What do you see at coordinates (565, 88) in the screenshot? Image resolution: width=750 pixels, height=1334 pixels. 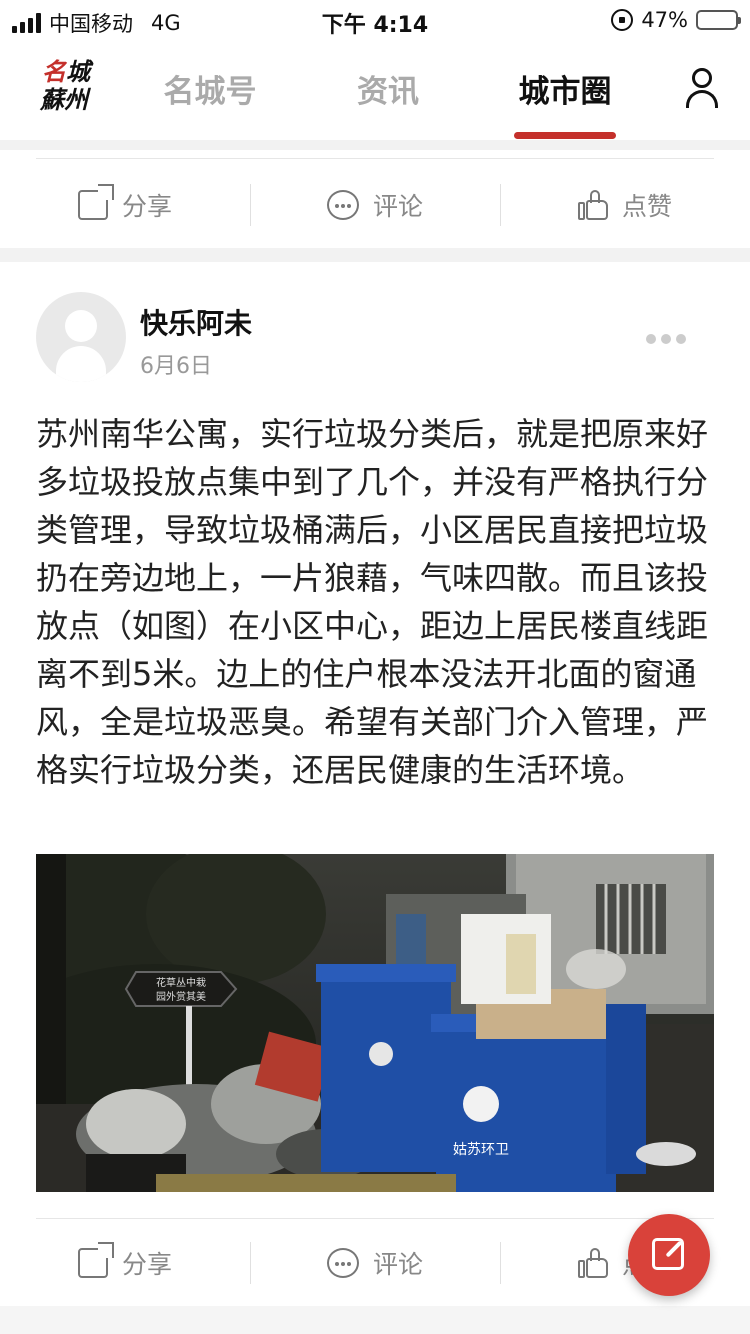 I see `tab-city-circle: 城市圈` at bounding box center [565, 88].